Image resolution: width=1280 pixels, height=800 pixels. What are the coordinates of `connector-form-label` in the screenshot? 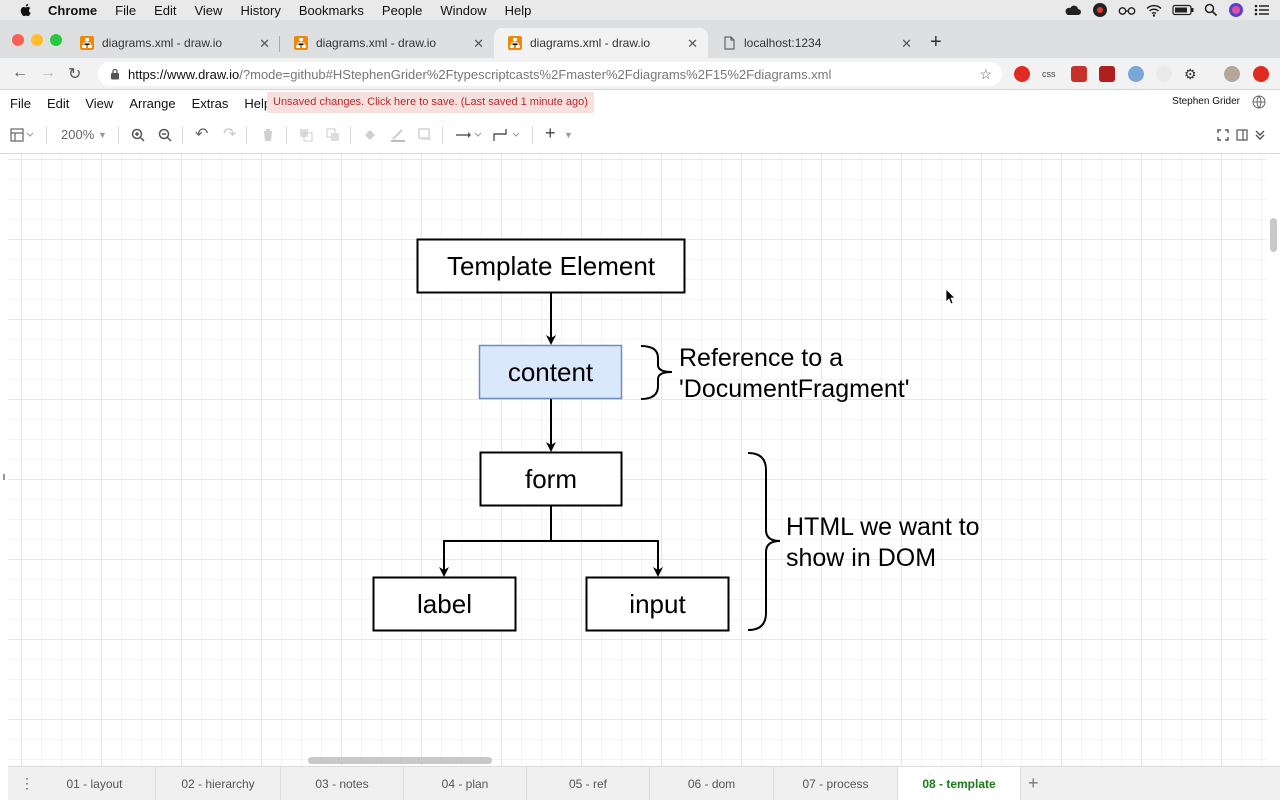 It's located at (495, 541).